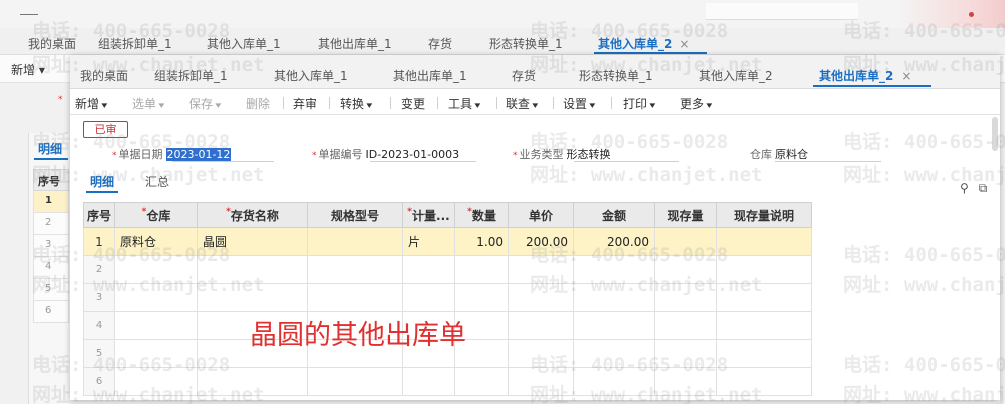 The image size is (1005, 404). I want to click on tab-assembly: 组装拆卸单_1, so click(191, 75).